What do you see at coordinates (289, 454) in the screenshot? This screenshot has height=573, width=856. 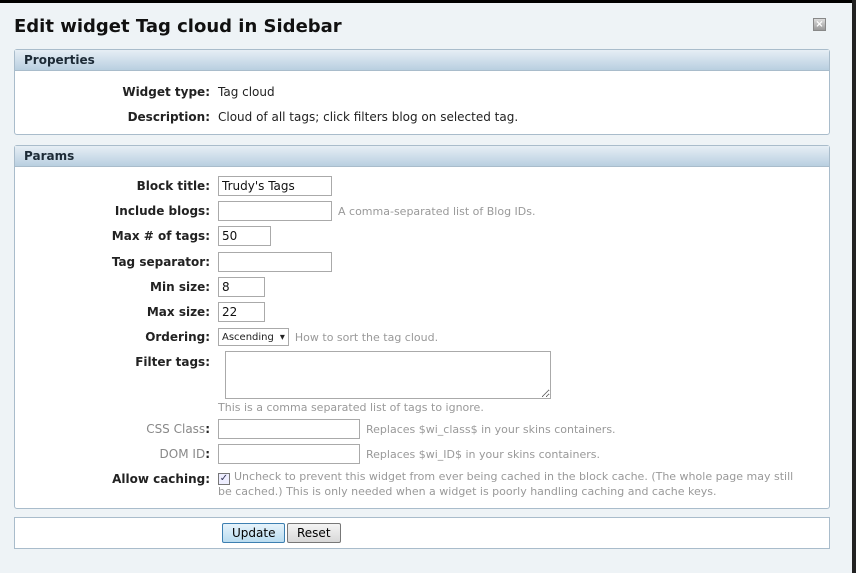 I see `dom-id-input` at bounding box center [289, 454].